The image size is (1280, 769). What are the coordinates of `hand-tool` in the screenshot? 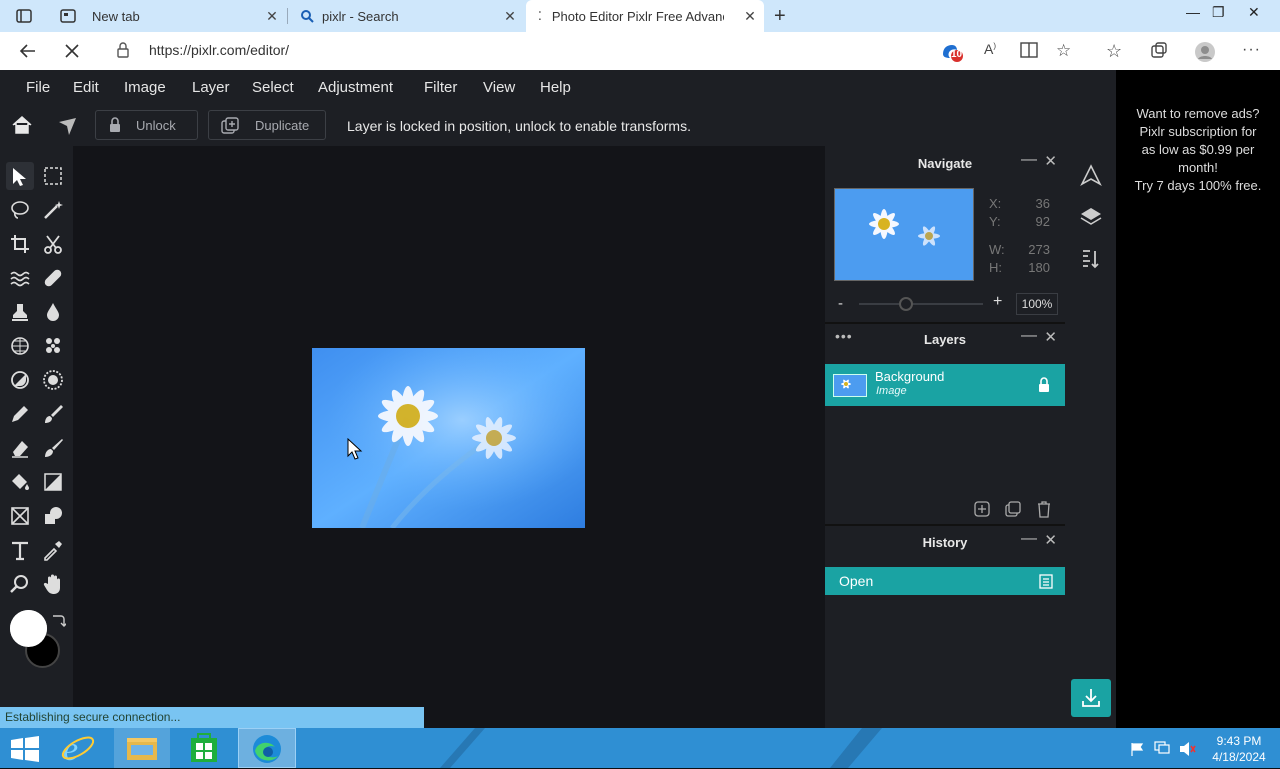 It's located at (53, 584).